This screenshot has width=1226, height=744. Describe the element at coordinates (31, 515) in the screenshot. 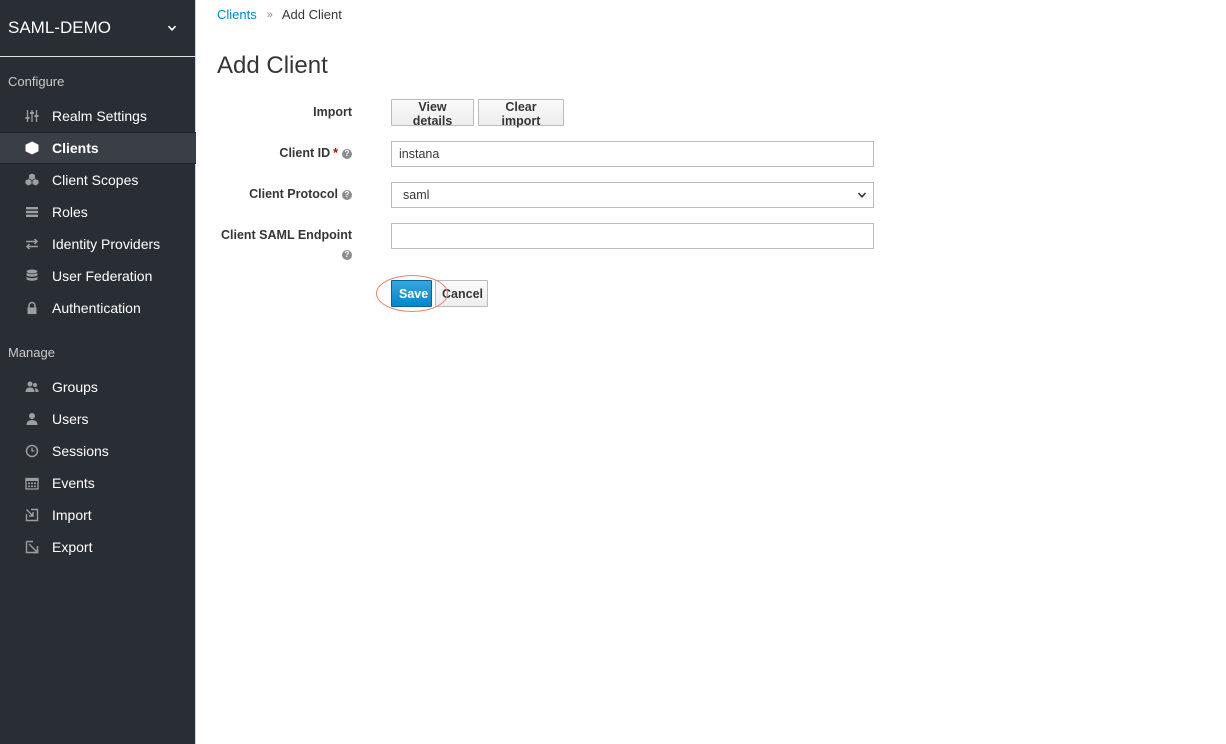

I see `import-icon` at that location.